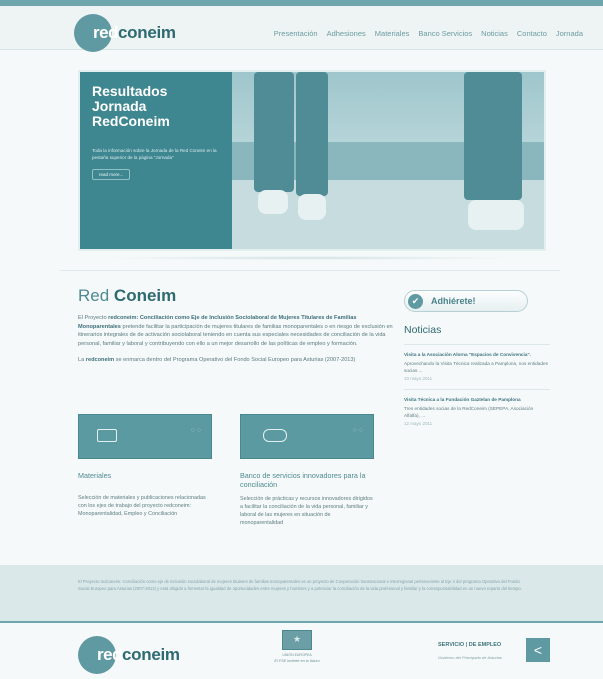 This screenshot has height=679, width=603. Describe the element at coordinates (307, 436) in the screenshot. I see `card-banco-thumb: ○ ○` at that location.